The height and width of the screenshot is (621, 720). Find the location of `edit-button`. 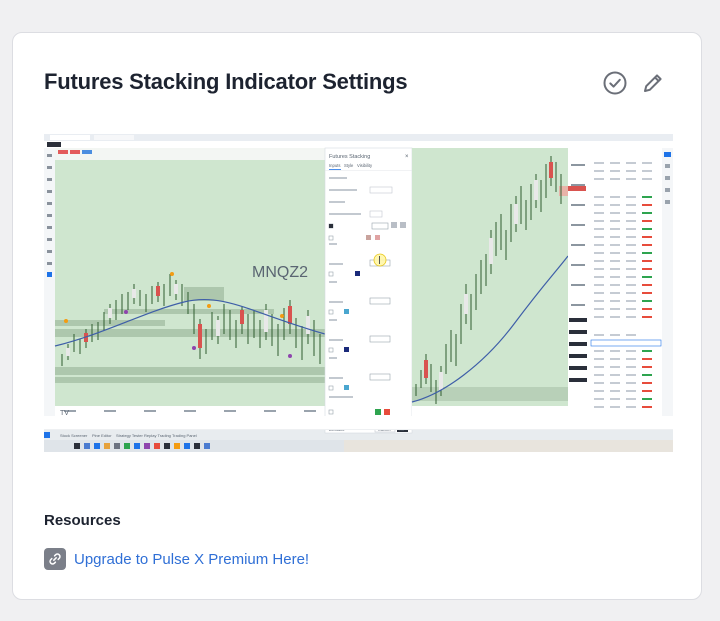

edit-button is located at coordinates (653, 83).